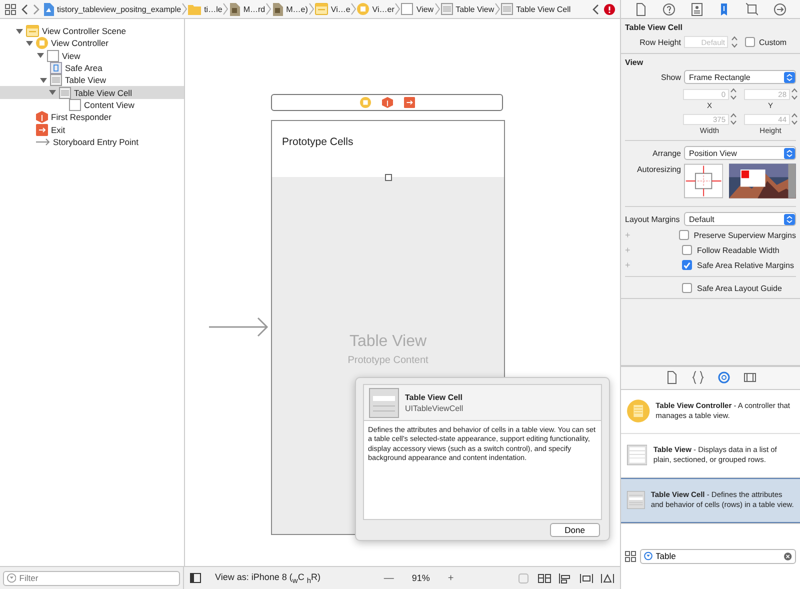 The image size is (800, 589). Describe the element at coordinates (92, 129) in the screenshot. I see `outline-item: Exit` at that location.